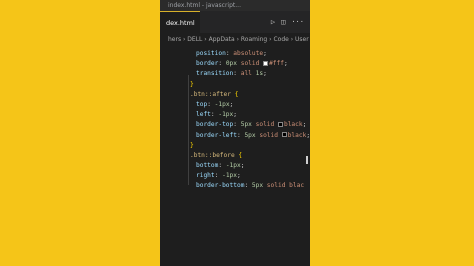  I want to click on tab-bar: dex.html ▷ ◫ ···, so click(235, 22).